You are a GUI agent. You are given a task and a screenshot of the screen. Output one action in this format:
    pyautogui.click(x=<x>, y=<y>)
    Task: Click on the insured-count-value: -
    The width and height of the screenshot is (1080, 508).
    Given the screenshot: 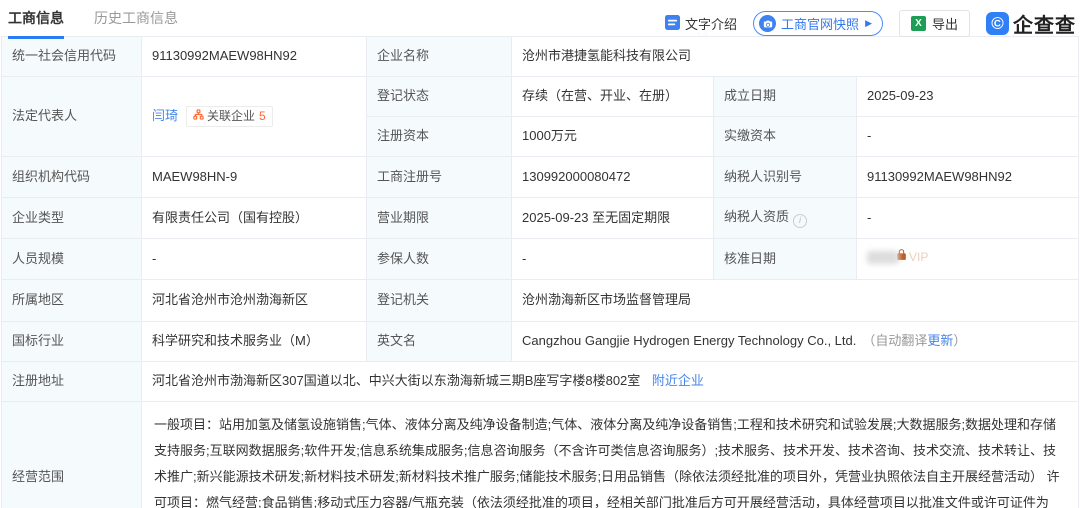 What is the action you would take?
    pyautogui.click(x=612, y=259)
    